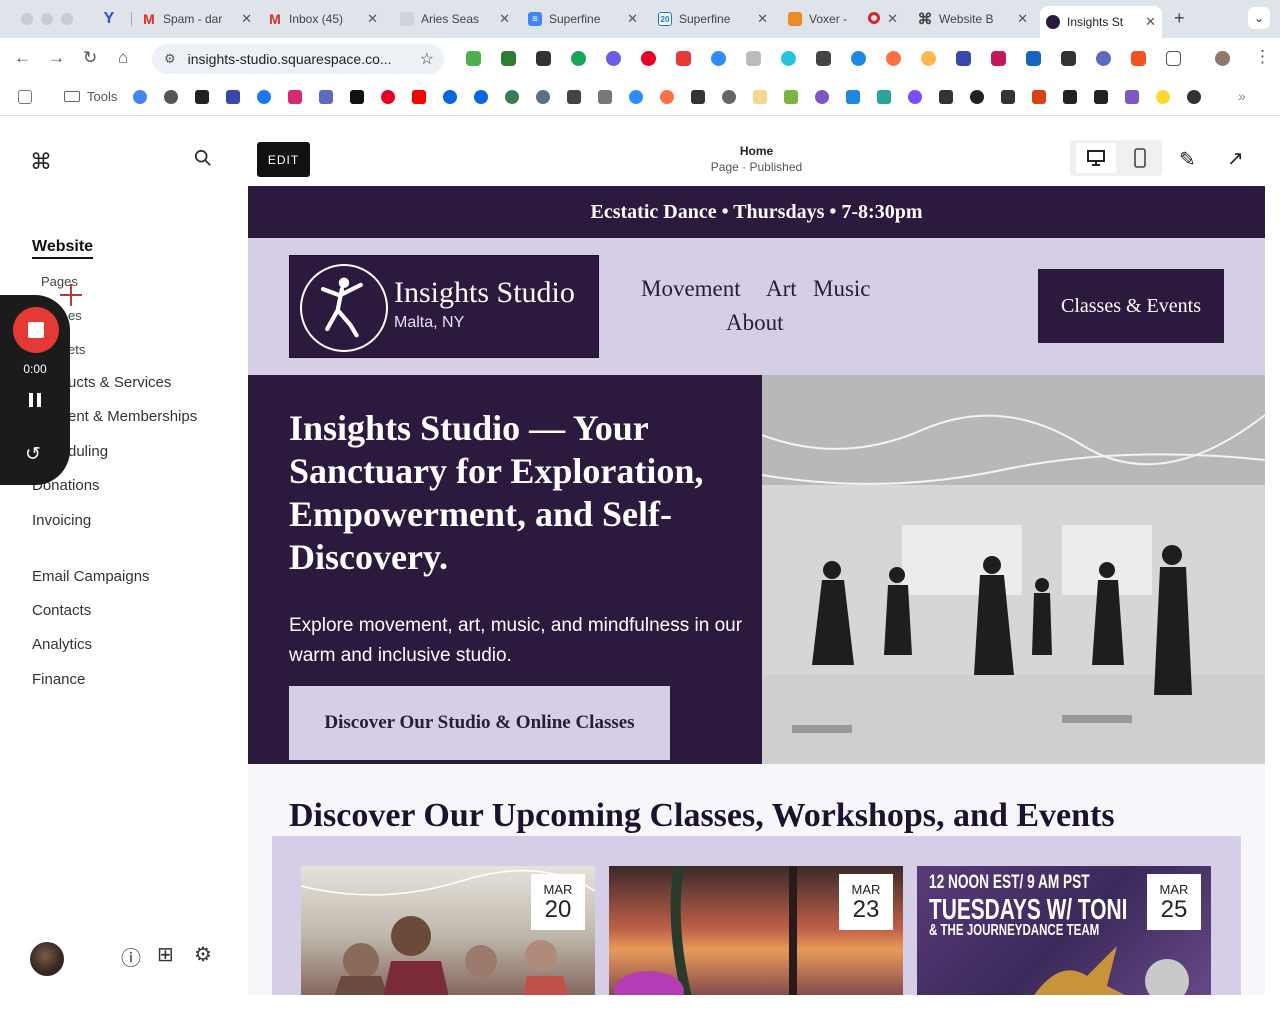  What do you see at coordinates (63, 248) in the screenshot?
I see `sidebar-title-website: Website` at bounding box center [63, 248].